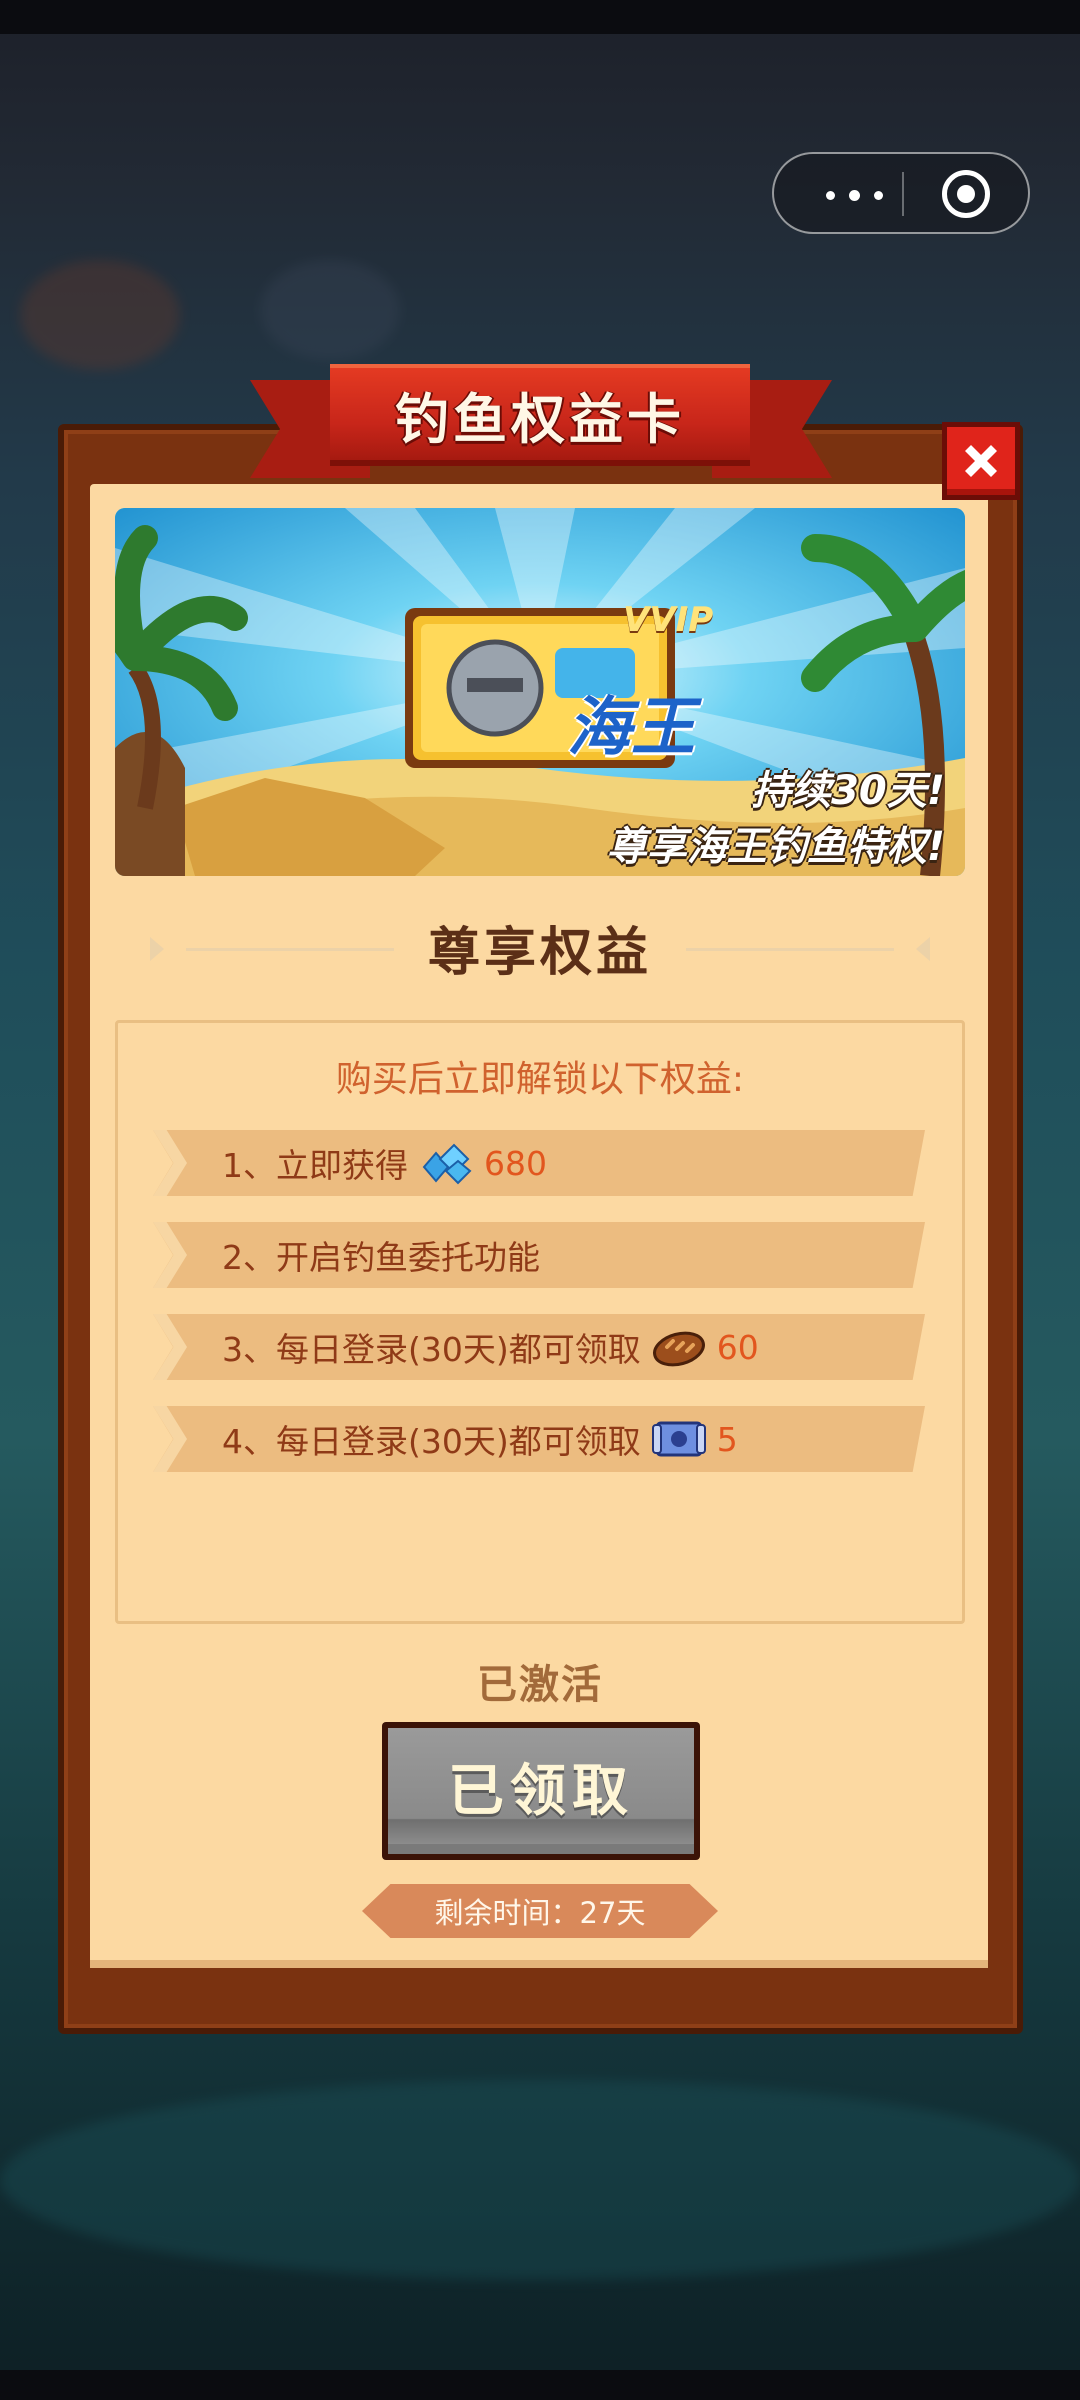 This screenshot has width=1080, height=2400. Describe the element at coordinates (540, 1685) in the screenshot. I see `activation-status: 已激活` at that location.